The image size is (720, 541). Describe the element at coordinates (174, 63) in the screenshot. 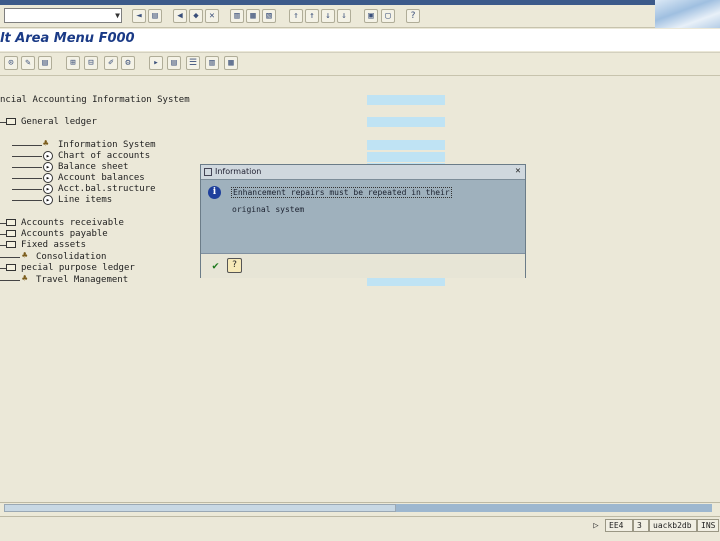

I see `document-icon: ▤` at that location.